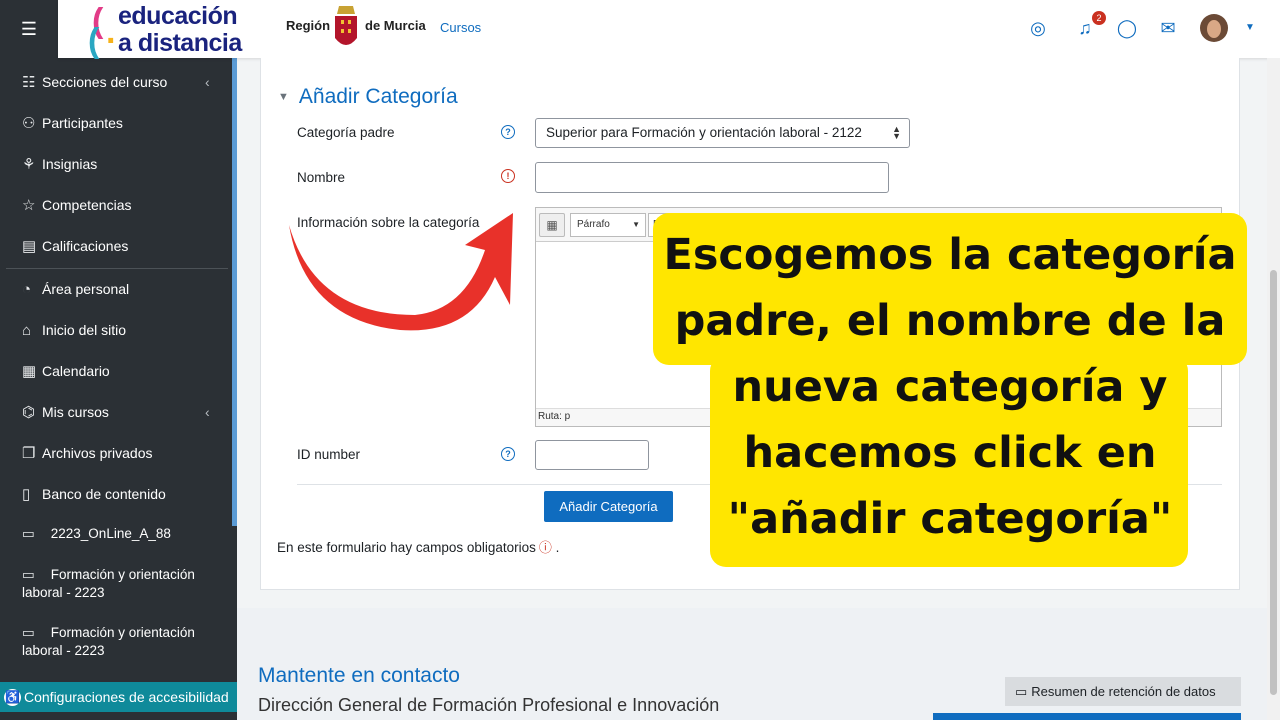 This screenshot has width=1280, height=720. Describe the element at coordinates (29, 123) in the screenshot. I see `users-icon: ⚇` at that location.